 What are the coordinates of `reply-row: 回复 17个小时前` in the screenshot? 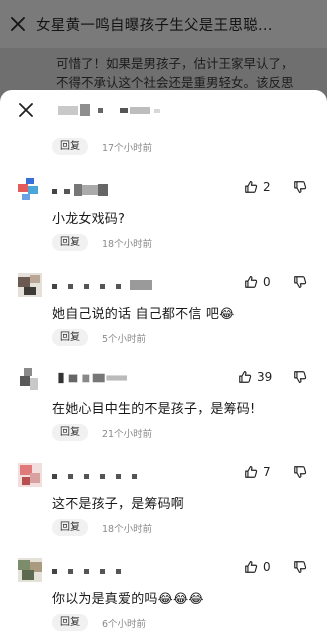 It's located at (102, 146).